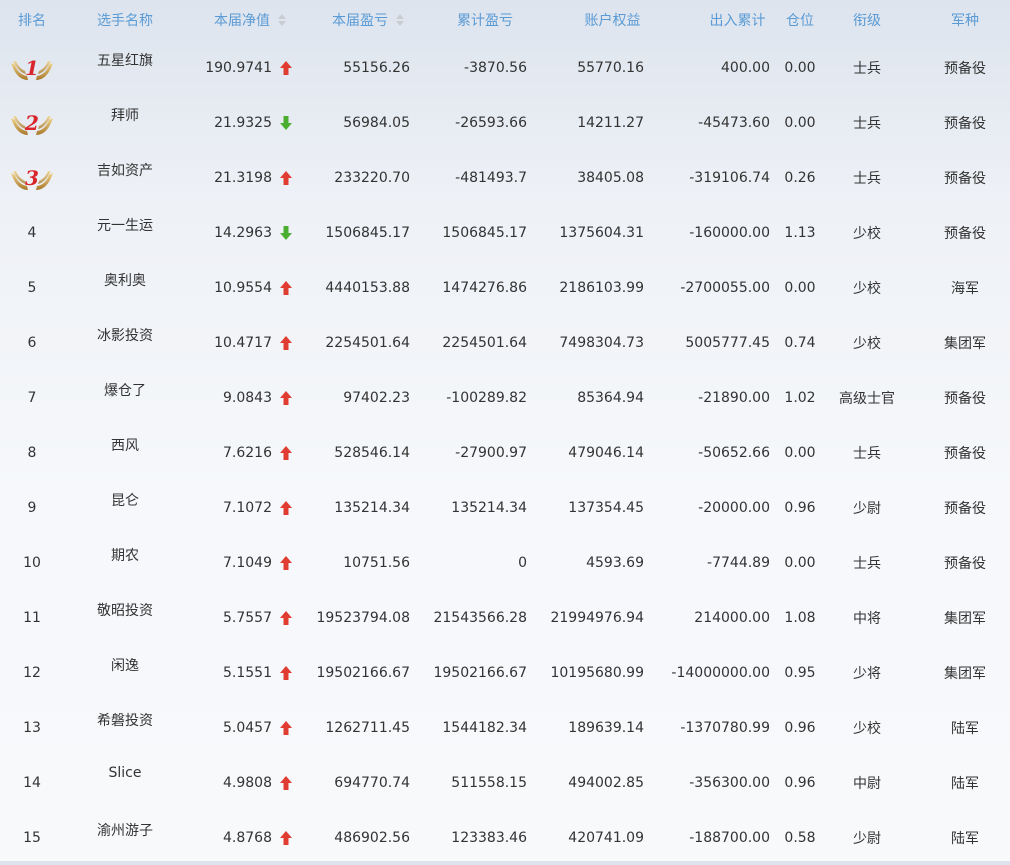 The image size is (1010, 865). I want to click on player-name: 闲逸, so click(125, 672).